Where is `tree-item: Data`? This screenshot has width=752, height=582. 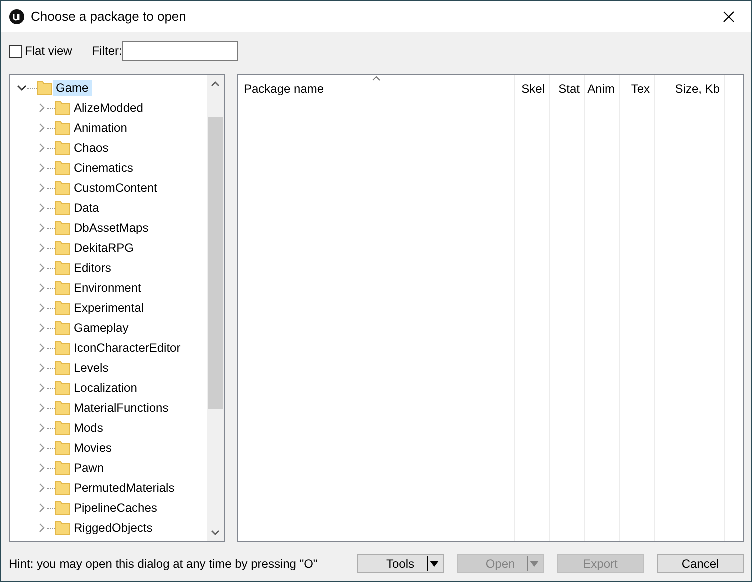
tree-item: Data is located at coordinates (86, 208).